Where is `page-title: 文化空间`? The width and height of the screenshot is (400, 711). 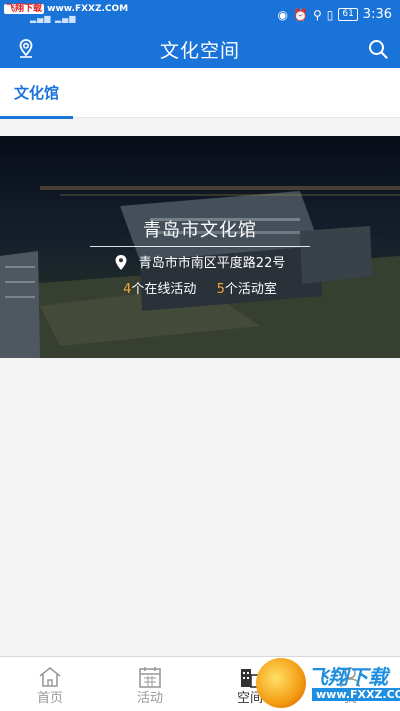 page-title: 文化空间 is located at coordinates (199, 51).